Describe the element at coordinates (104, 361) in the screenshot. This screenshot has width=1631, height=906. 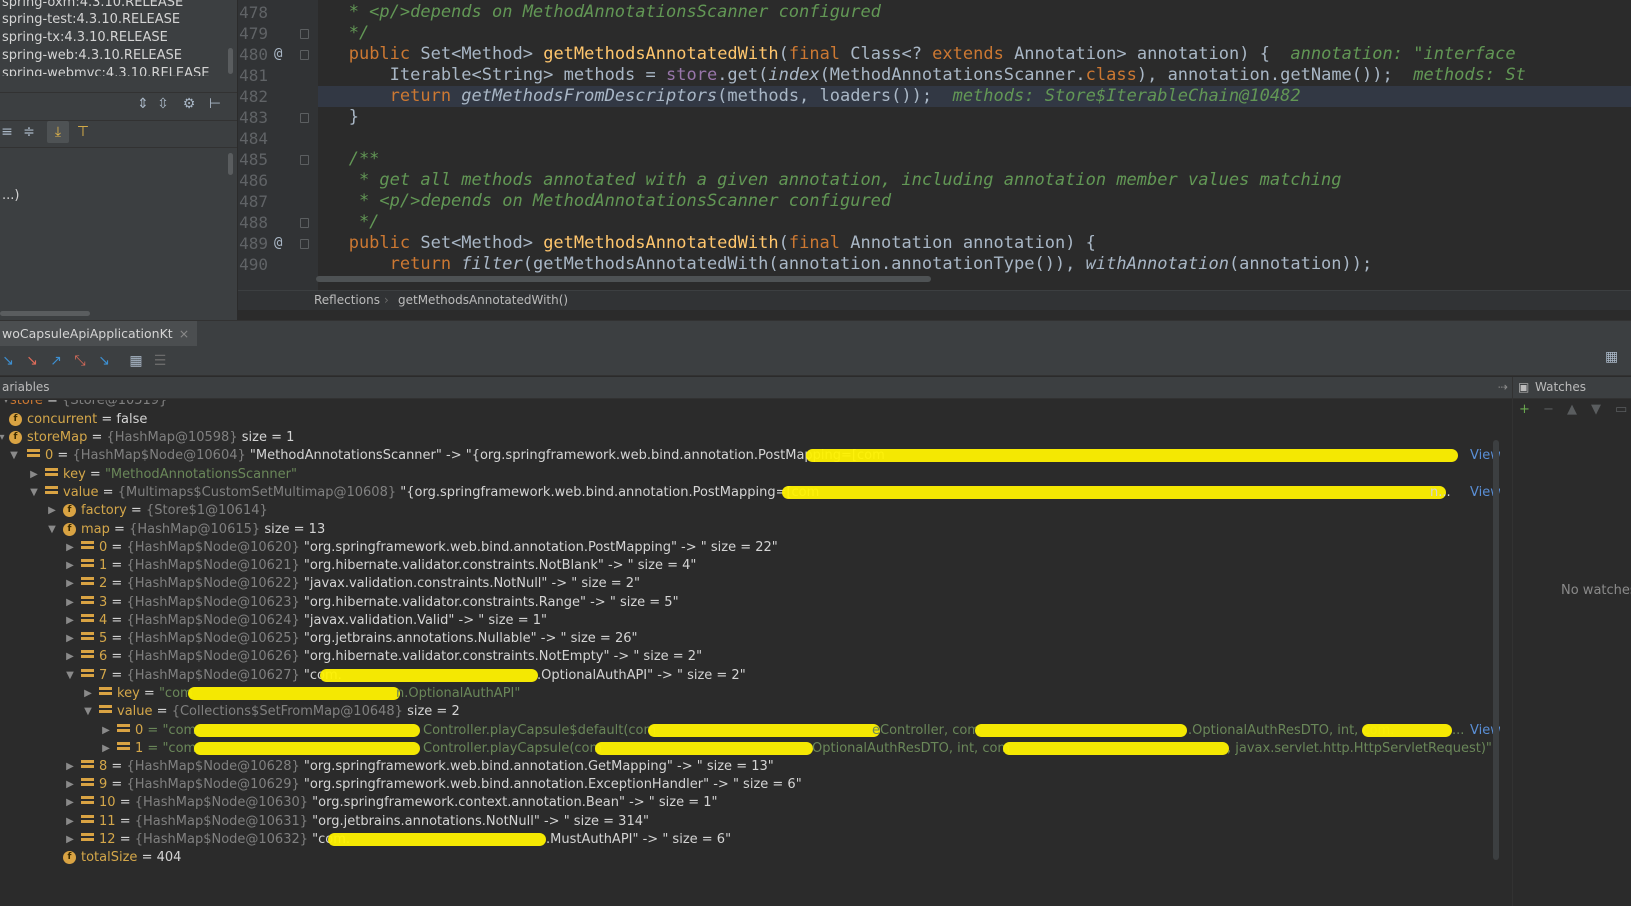
I see `run-to-cursor-icon: ↘` at that location.